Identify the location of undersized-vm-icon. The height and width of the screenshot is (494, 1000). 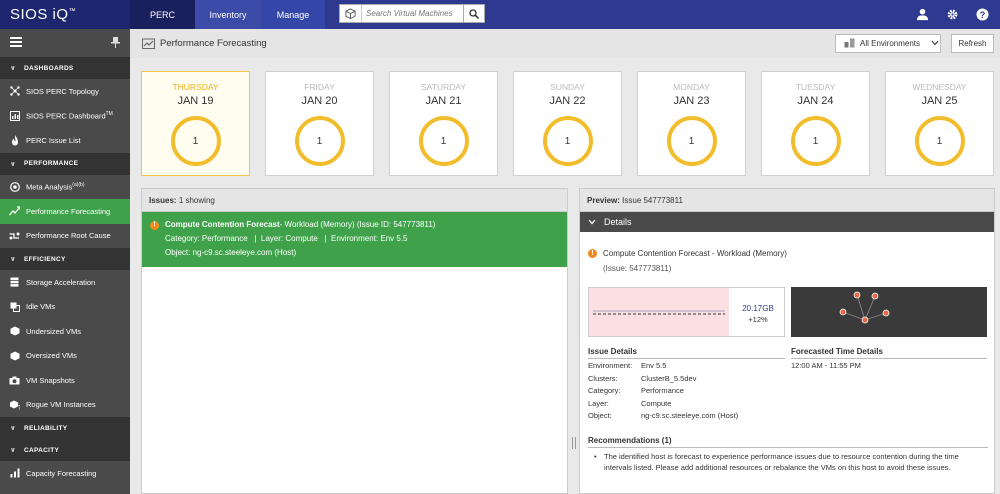
(14, 331).